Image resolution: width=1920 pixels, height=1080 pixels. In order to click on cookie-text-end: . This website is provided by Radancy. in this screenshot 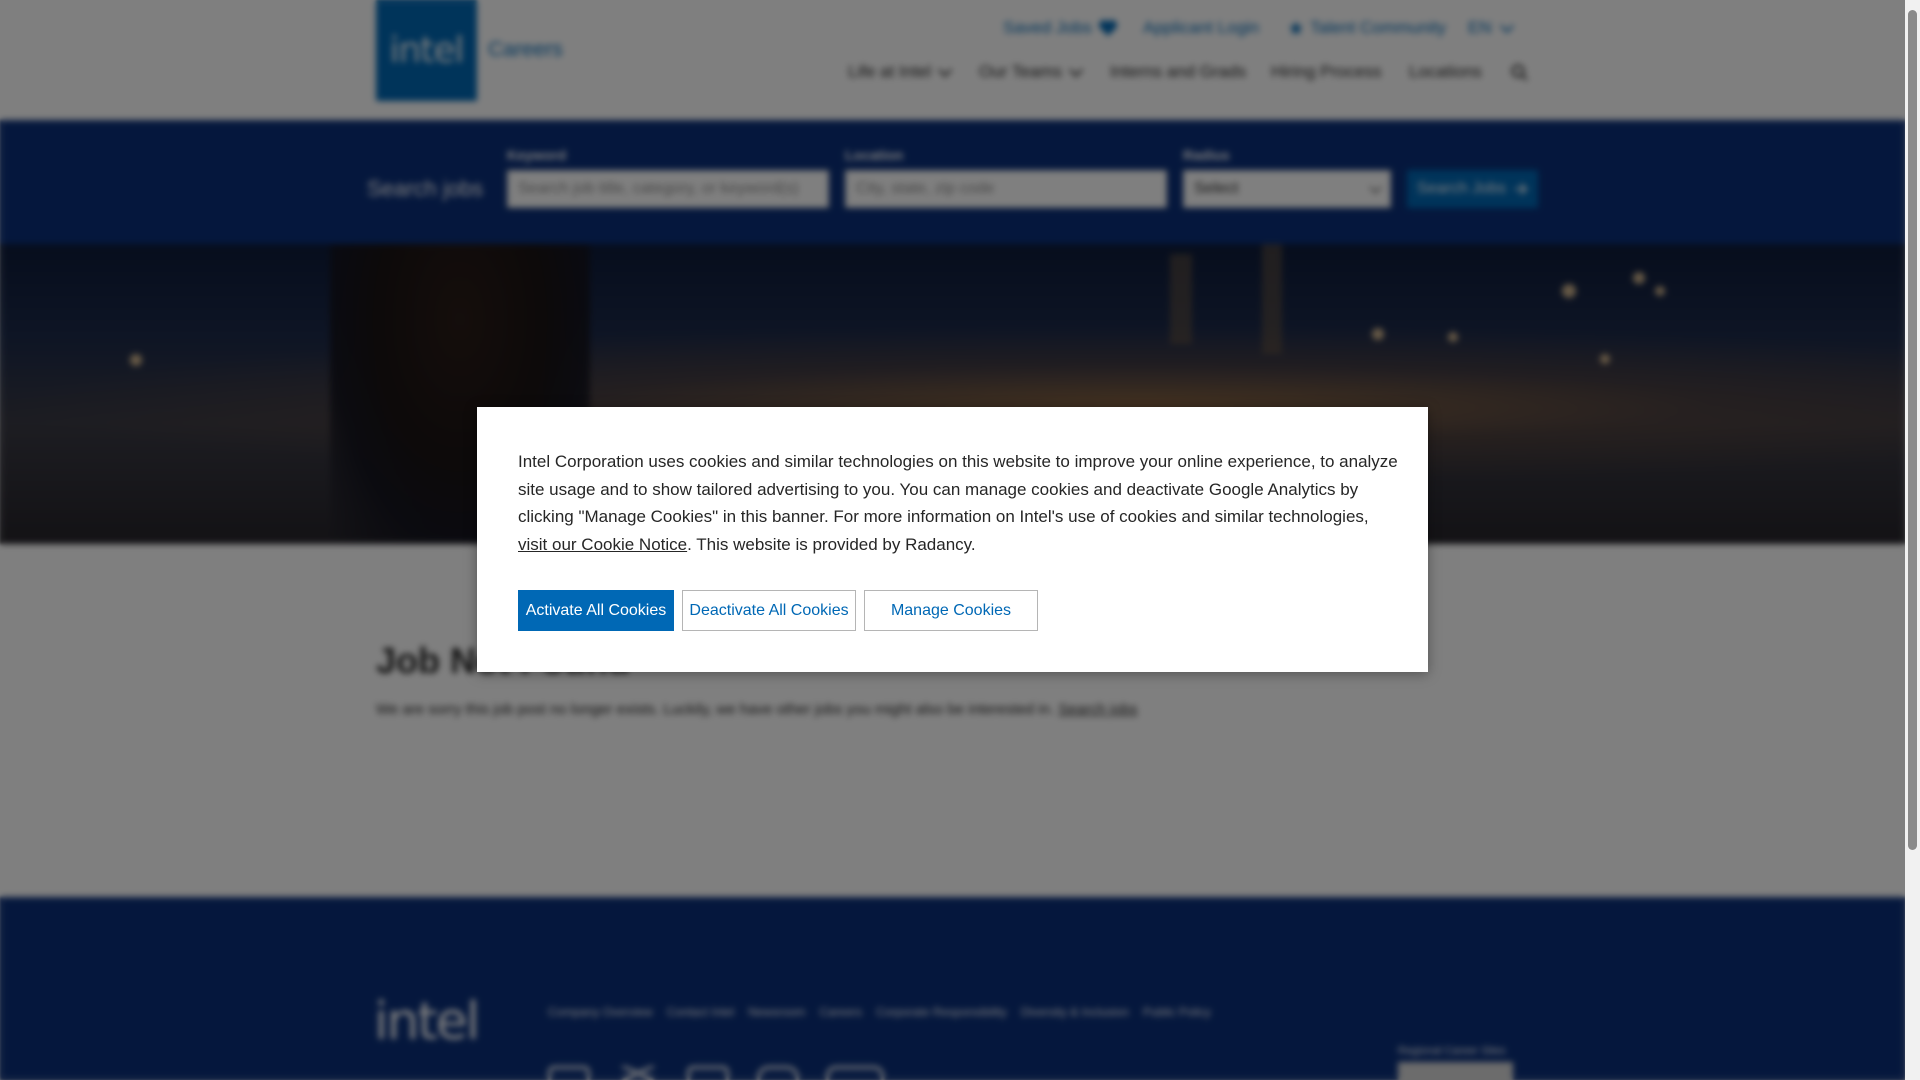, I will do `click(831, 544)`.